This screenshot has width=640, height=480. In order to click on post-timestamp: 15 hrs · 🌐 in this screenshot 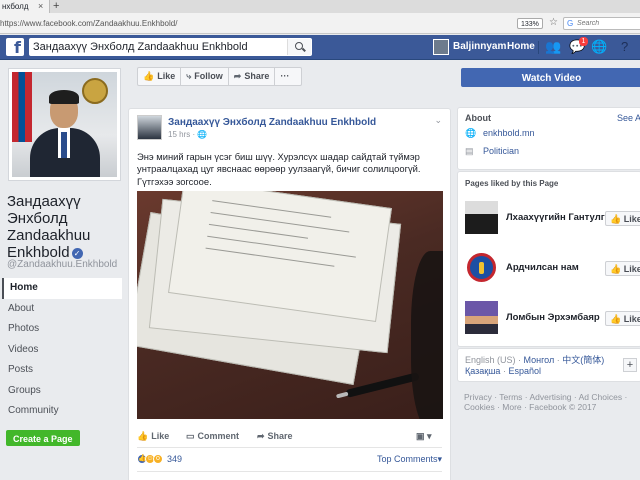, I will do `click(187, 134)`.